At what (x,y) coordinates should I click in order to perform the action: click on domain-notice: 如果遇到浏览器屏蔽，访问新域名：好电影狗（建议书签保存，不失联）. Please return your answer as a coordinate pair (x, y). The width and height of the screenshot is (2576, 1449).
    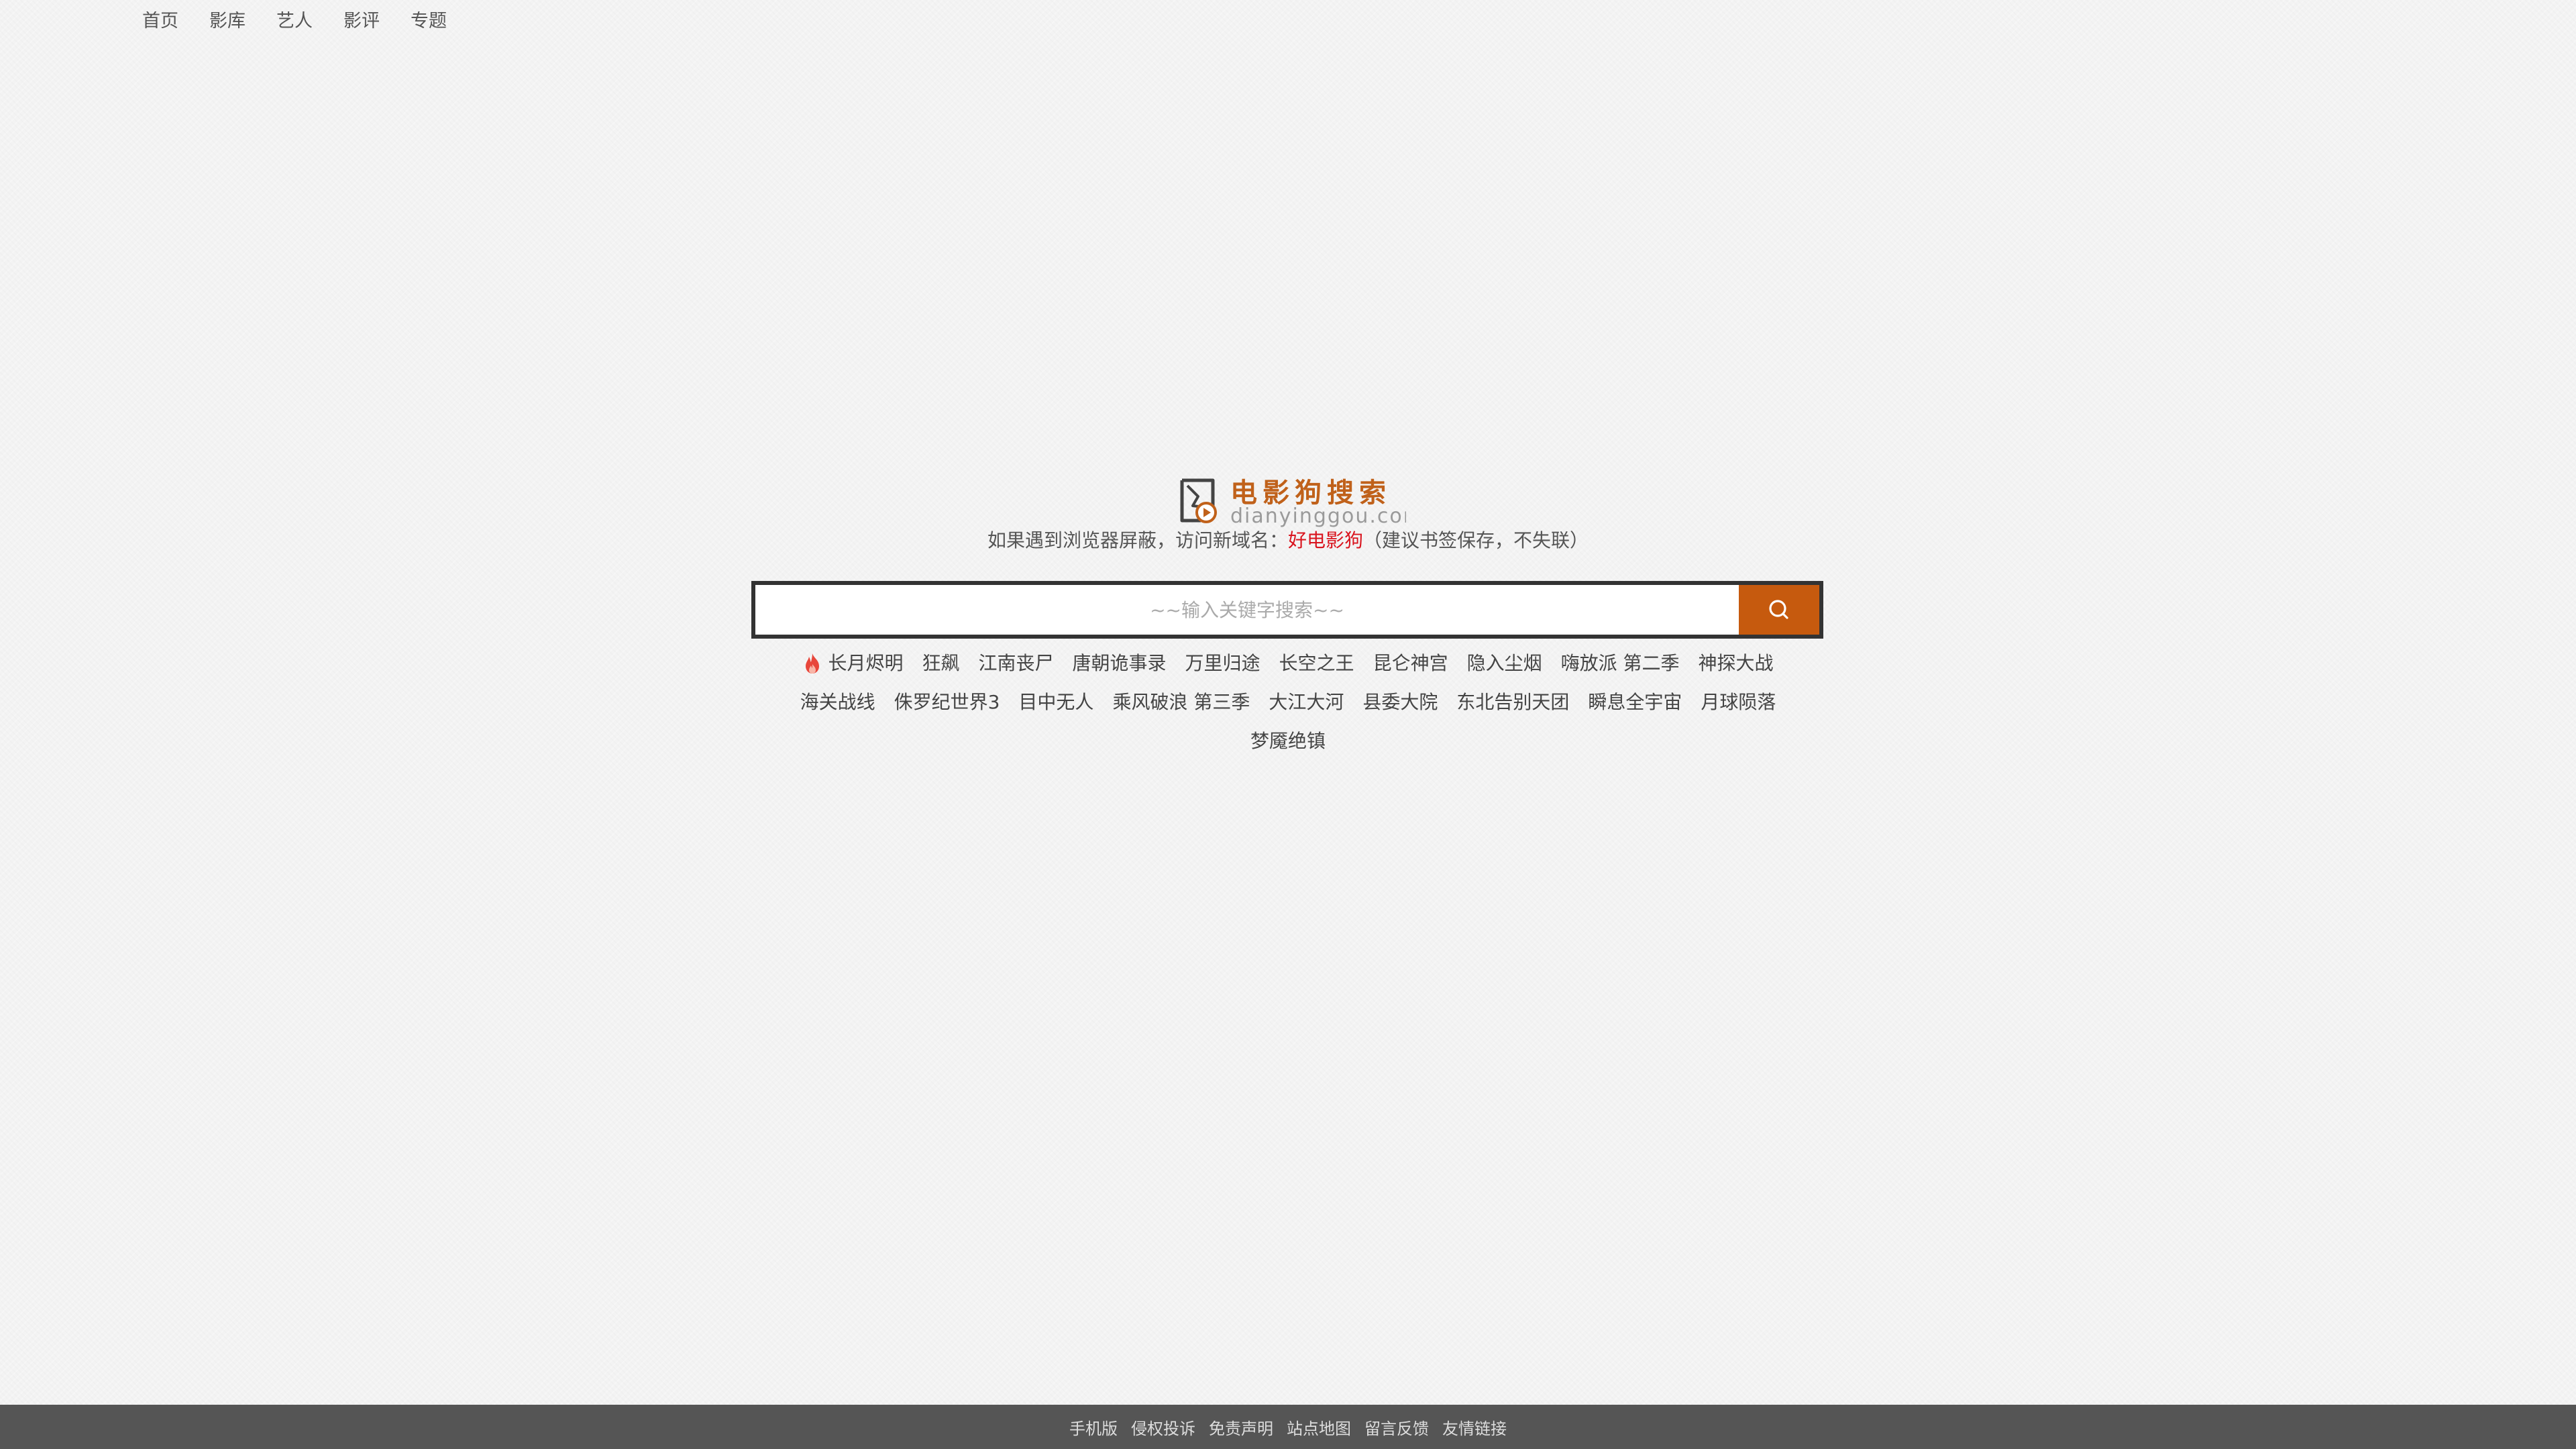
    Looking at the image, I should click on (1288, 539).